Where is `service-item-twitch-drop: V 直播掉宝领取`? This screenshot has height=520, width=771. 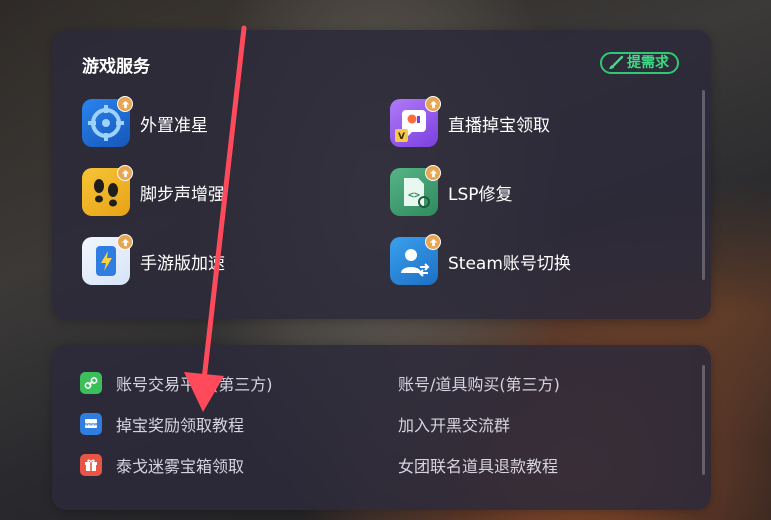
service-item-twitch-drop: V 直播掉宝领取 is located at coordinates (470, 122).